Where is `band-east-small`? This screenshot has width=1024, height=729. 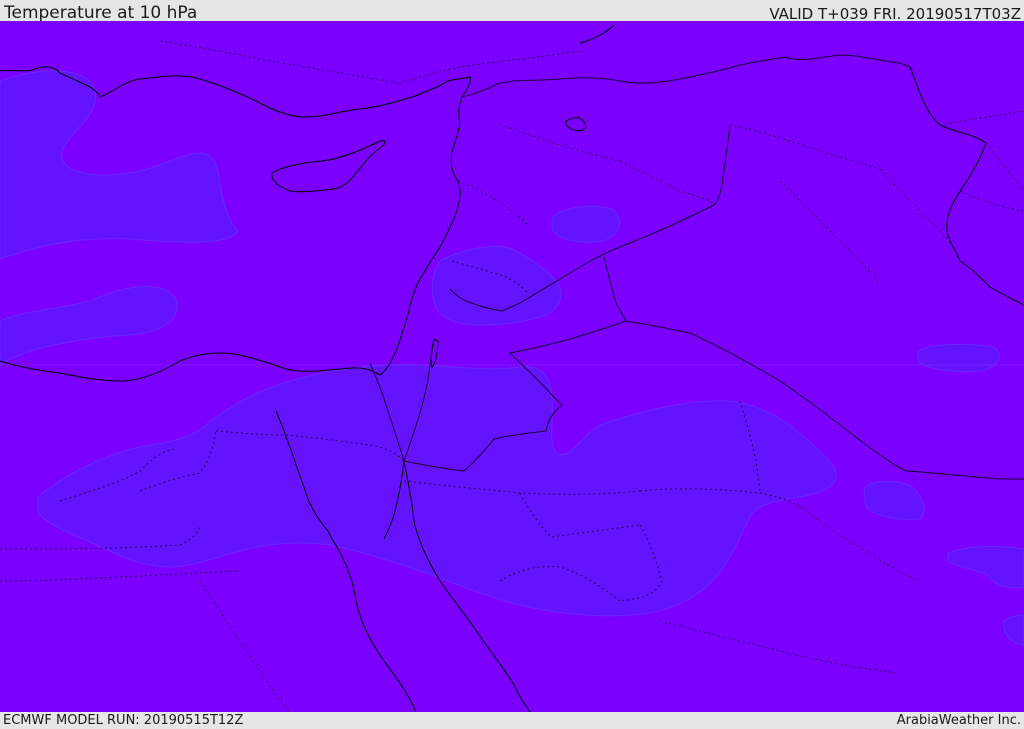
band-east-small is located at coordinates (958, 357).